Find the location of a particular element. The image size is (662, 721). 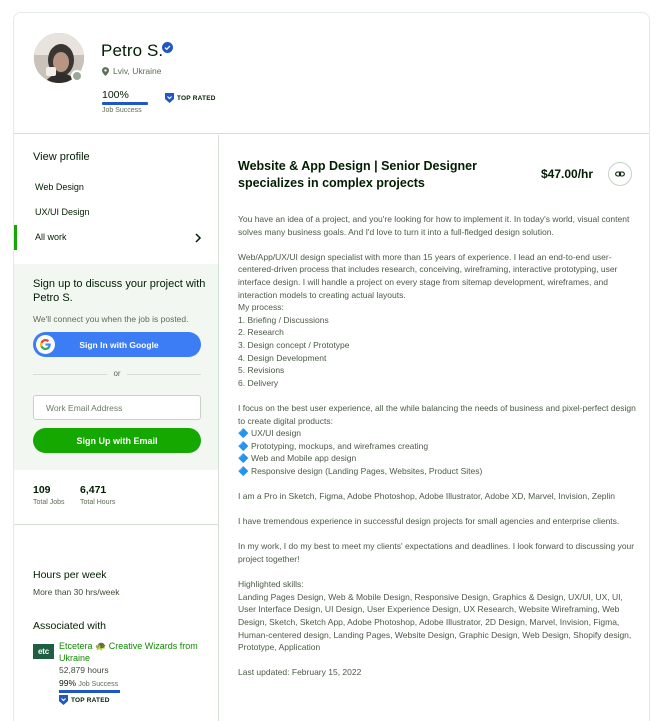

overview-line: 5. Revisions is located at coordinates (261, 370).